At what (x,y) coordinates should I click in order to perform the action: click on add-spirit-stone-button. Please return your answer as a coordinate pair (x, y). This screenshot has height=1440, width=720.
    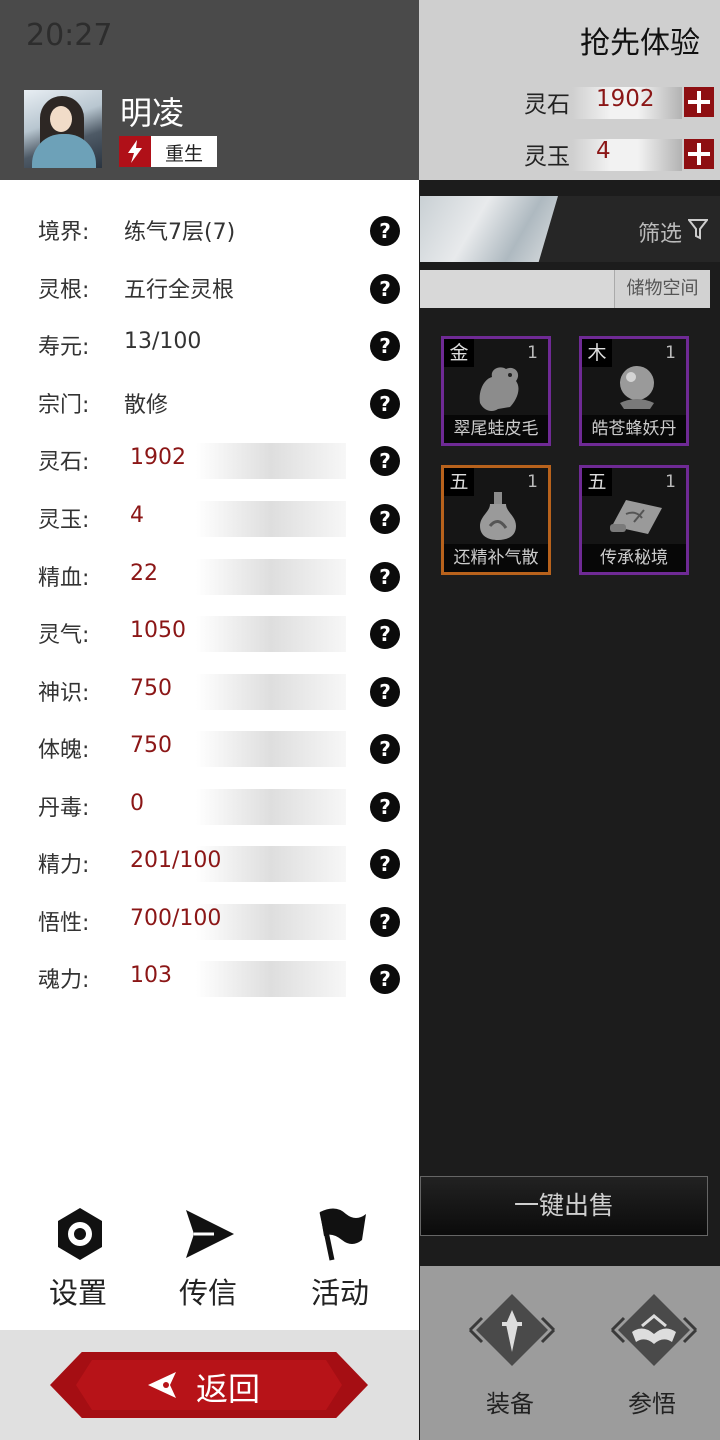
    Looking at the image, I should click on (699, 102).